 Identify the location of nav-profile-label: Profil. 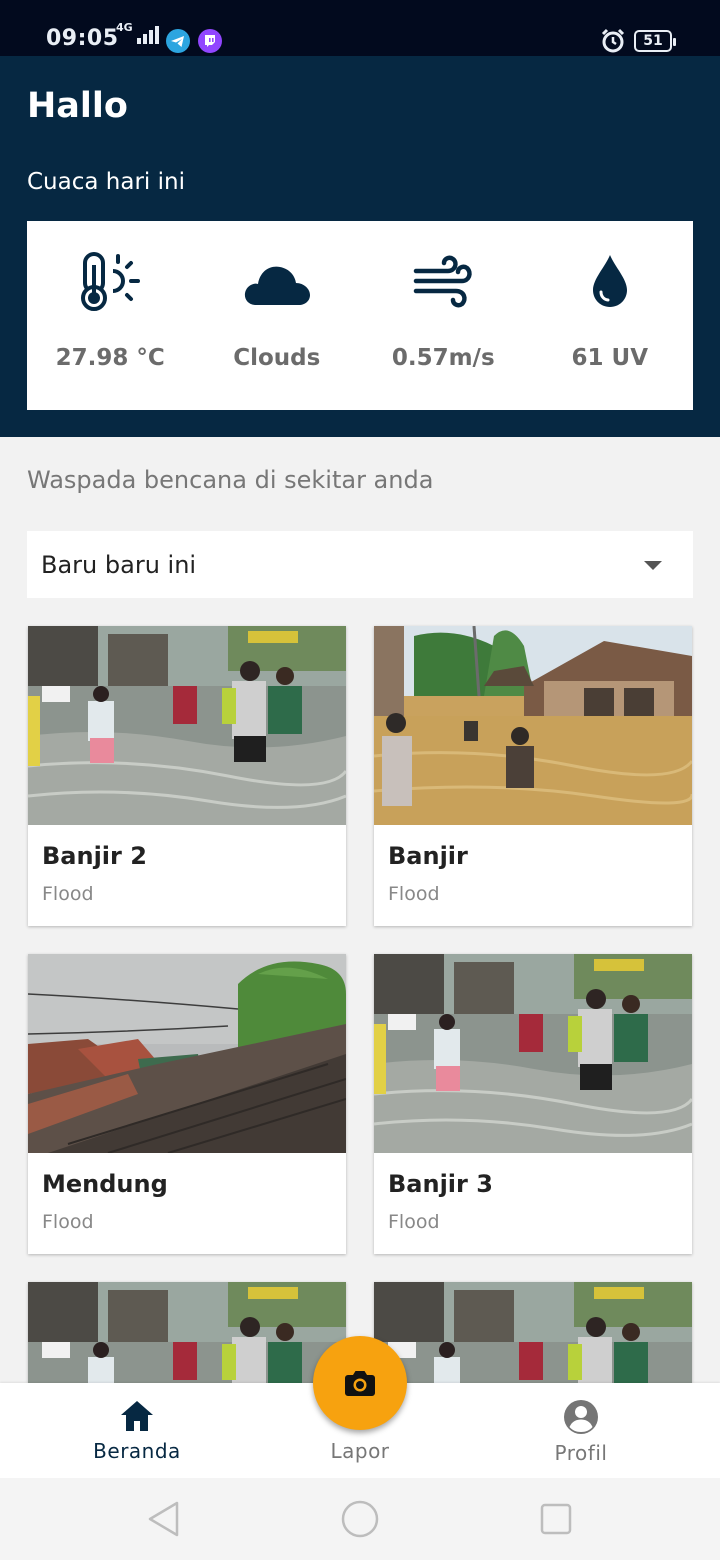
(581, 1453).